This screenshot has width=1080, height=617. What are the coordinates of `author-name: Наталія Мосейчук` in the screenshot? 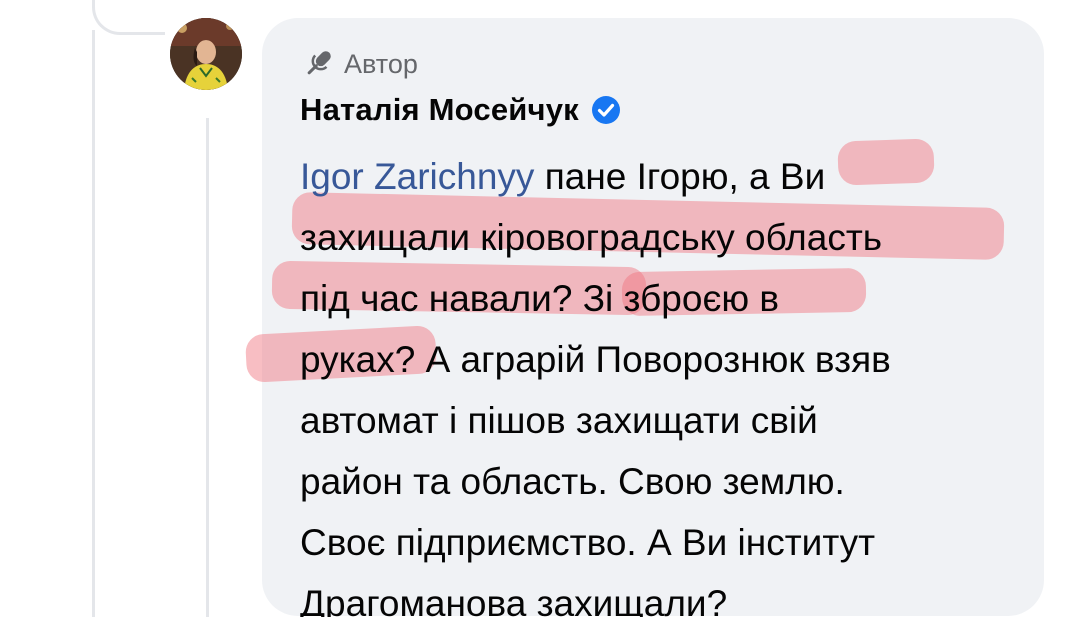 It's located at (439, 110).